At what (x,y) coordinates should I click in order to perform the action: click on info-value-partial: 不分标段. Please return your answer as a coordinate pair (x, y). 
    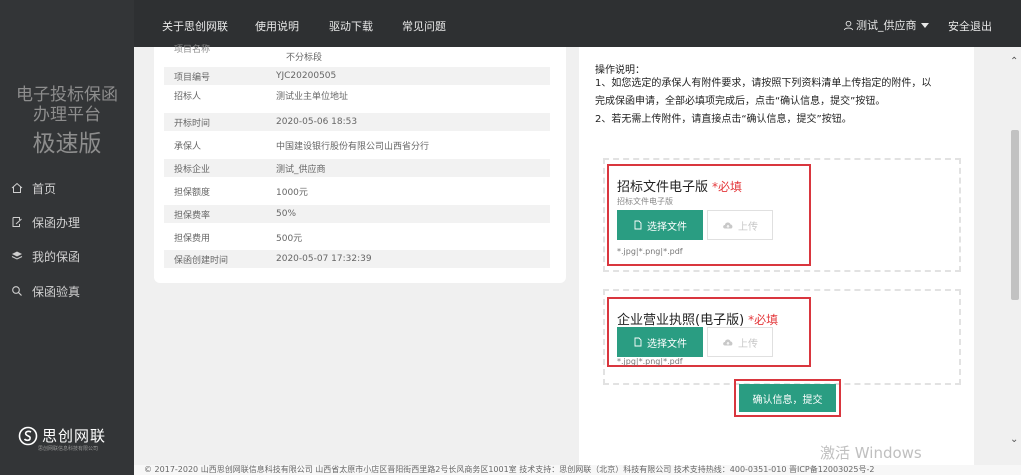
    Looking at the image, I should click on (304, 58).